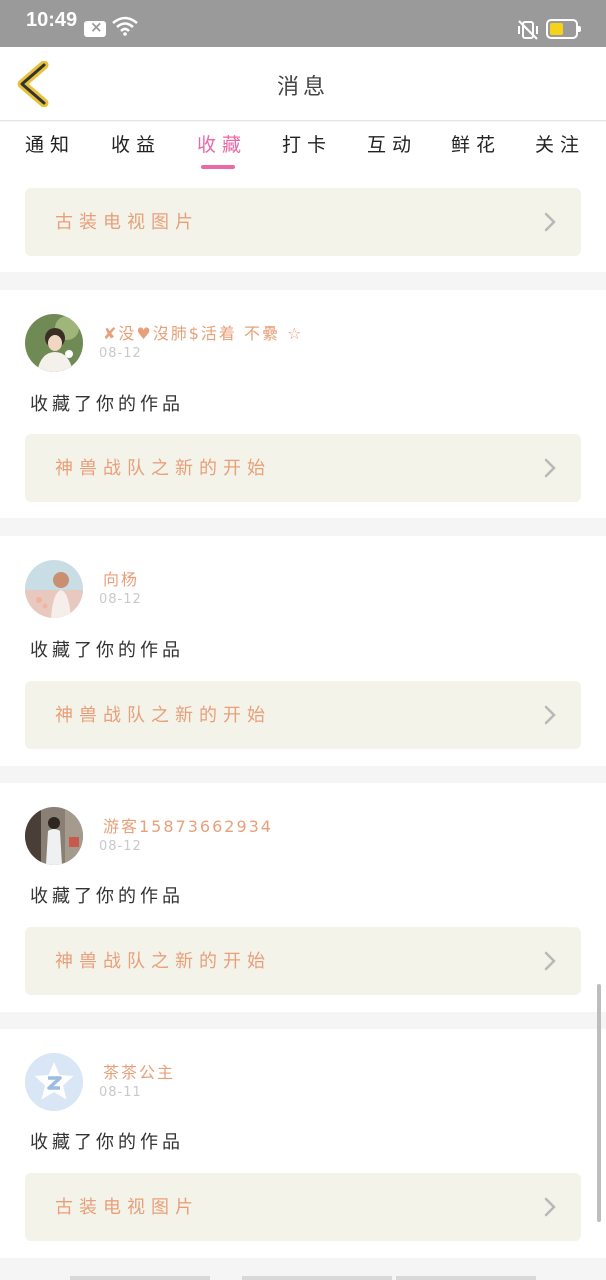 The image size is (606, 1280). I want to click on status-time: 10:49, so click(52, 20).